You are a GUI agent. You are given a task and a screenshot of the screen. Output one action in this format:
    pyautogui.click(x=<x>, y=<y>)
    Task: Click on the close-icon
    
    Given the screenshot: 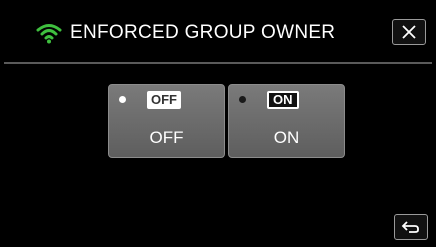 What is the action you would take?
    pyautogui.click(x=409, y=32)
    